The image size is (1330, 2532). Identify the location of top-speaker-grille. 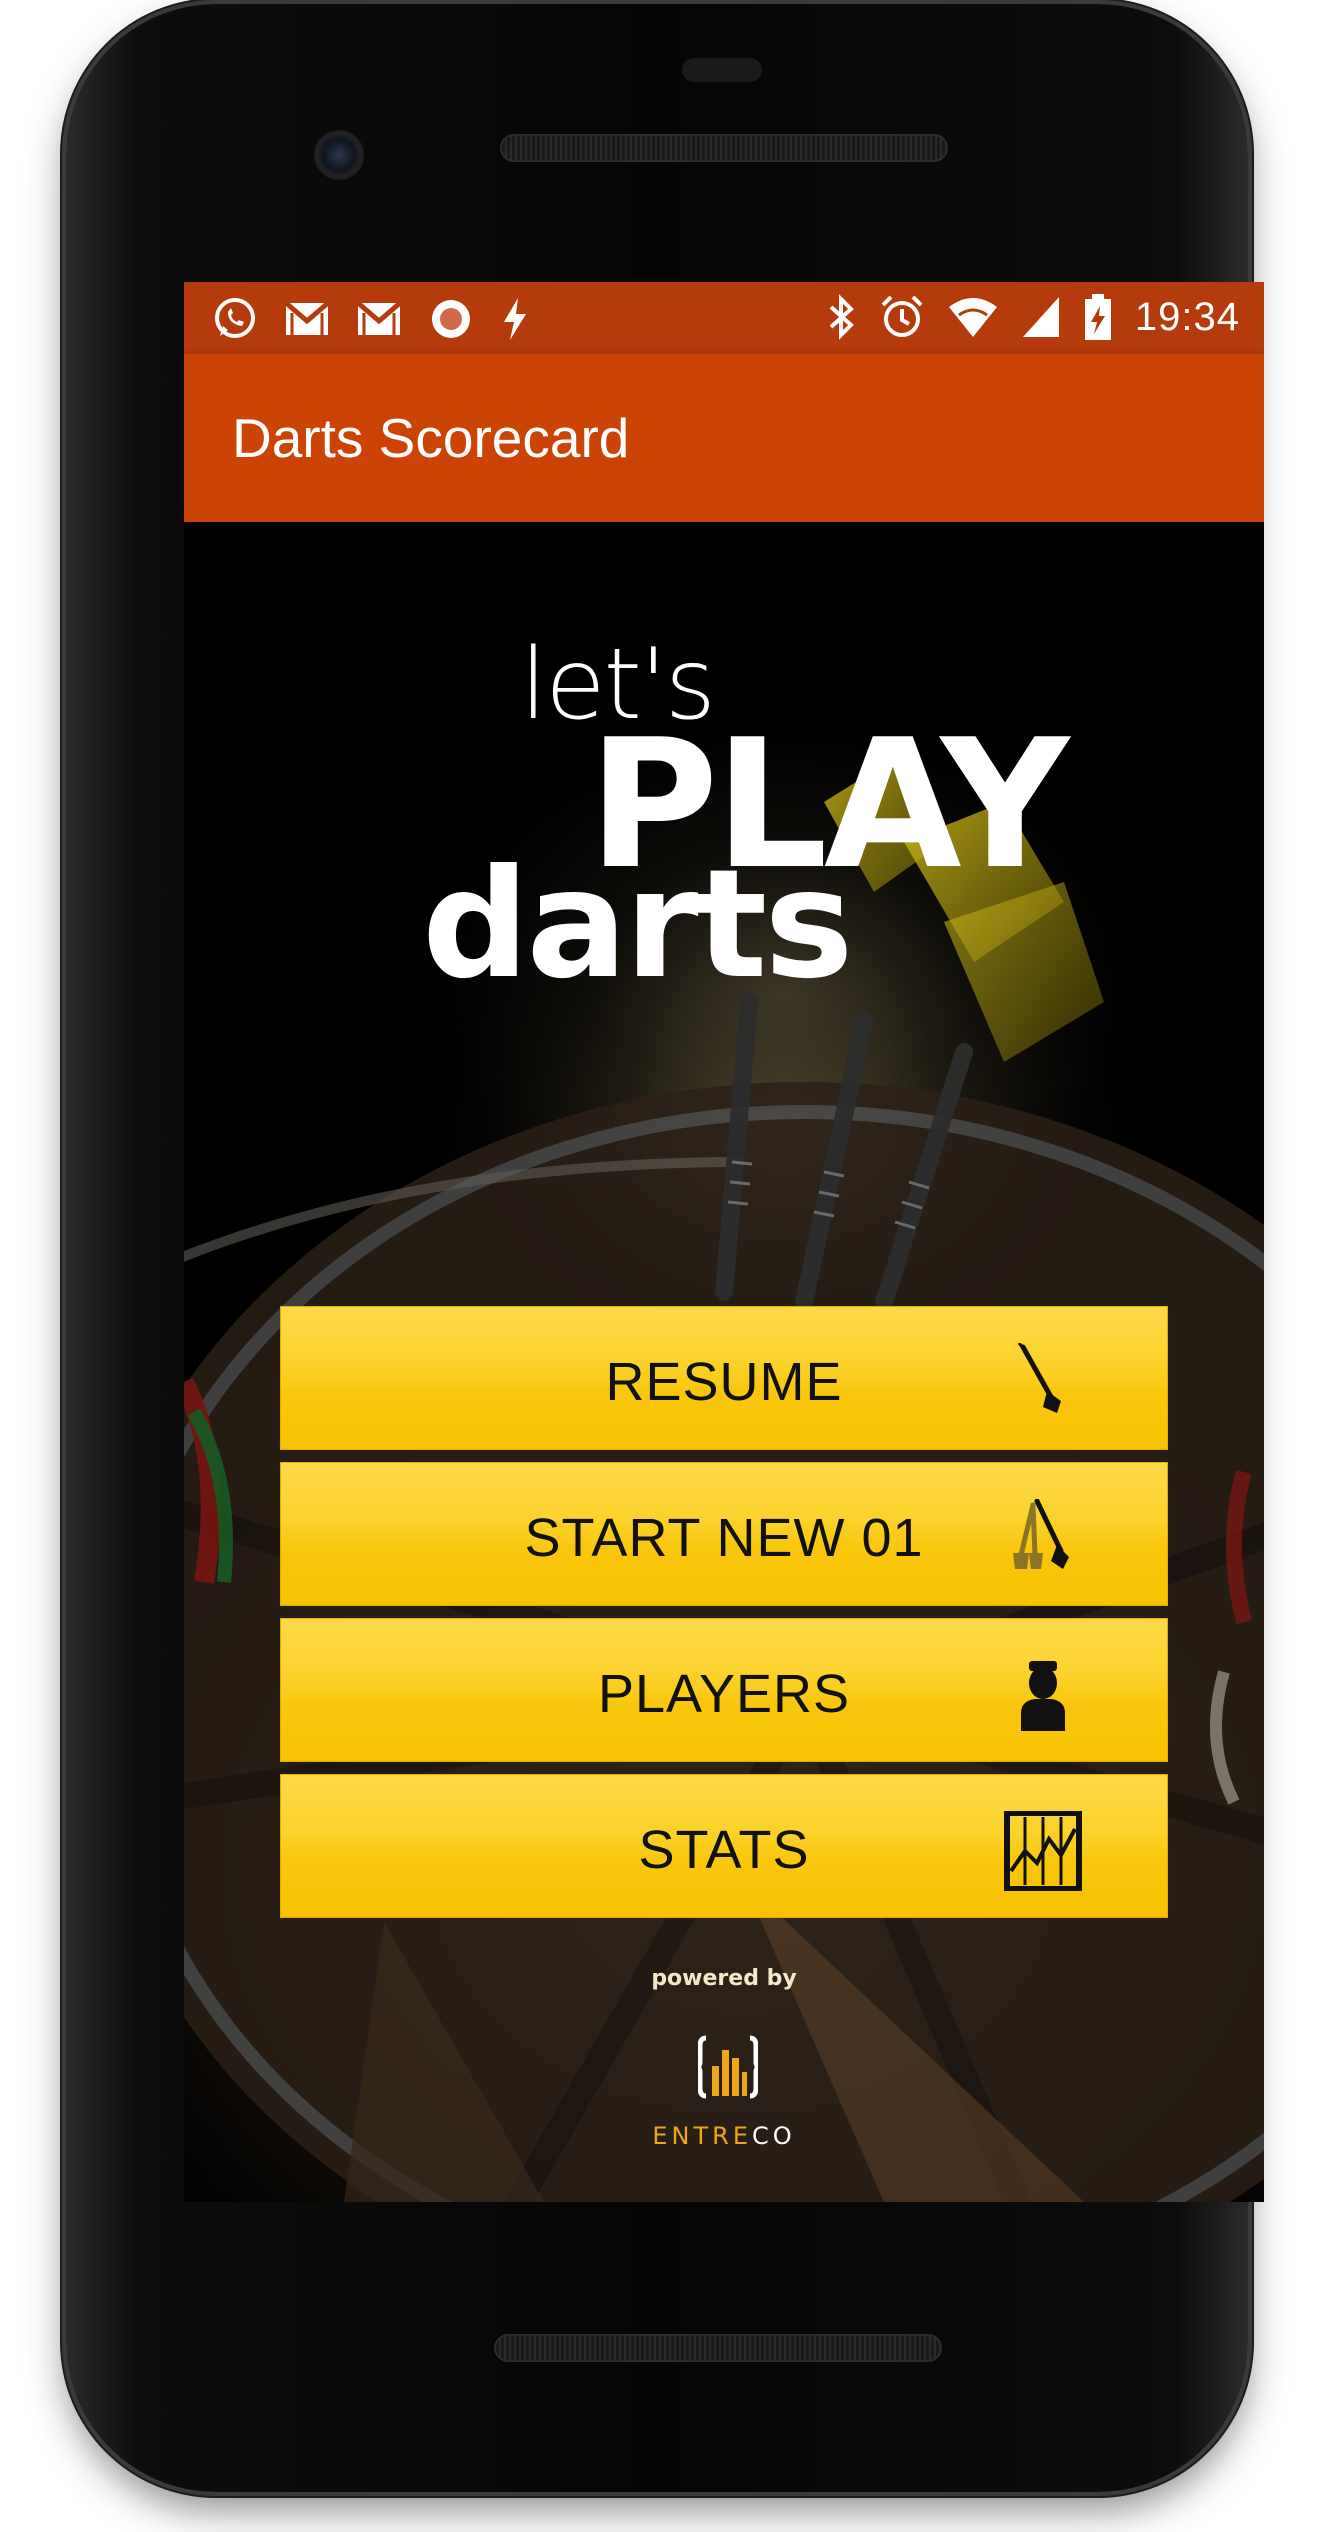
(724, 148).